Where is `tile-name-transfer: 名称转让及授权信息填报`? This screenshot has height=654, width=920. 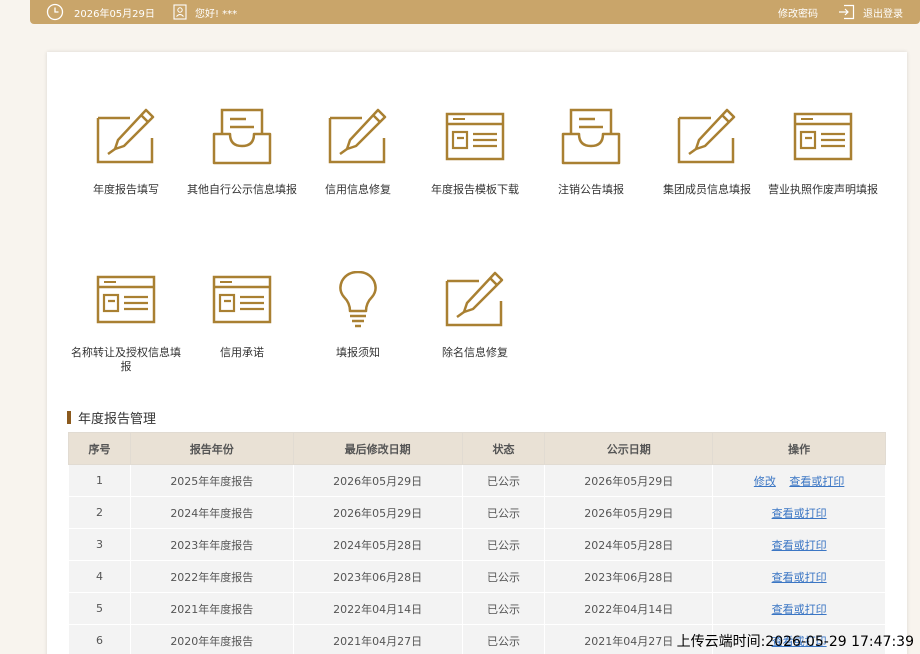 tile-name-transfer: 名称转让及授权信息填报 is located at coordinates (126, 322).